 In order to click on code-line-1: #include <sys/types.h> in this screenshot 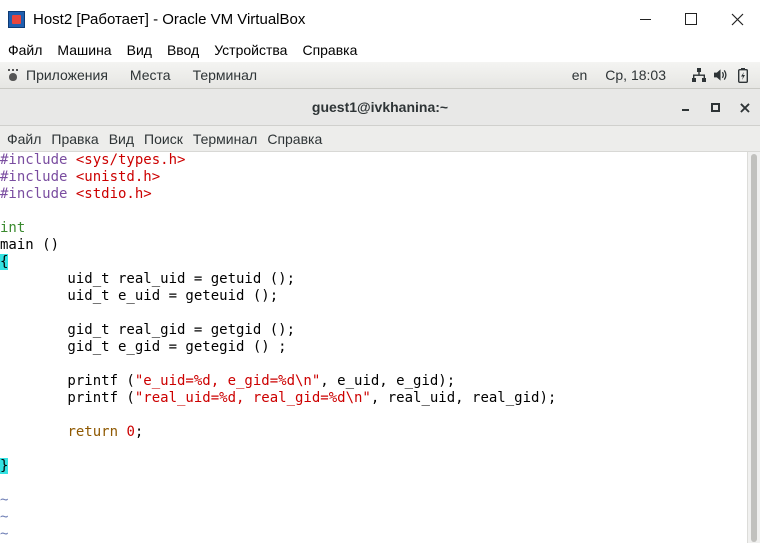, I will do `click(92, 160)`.